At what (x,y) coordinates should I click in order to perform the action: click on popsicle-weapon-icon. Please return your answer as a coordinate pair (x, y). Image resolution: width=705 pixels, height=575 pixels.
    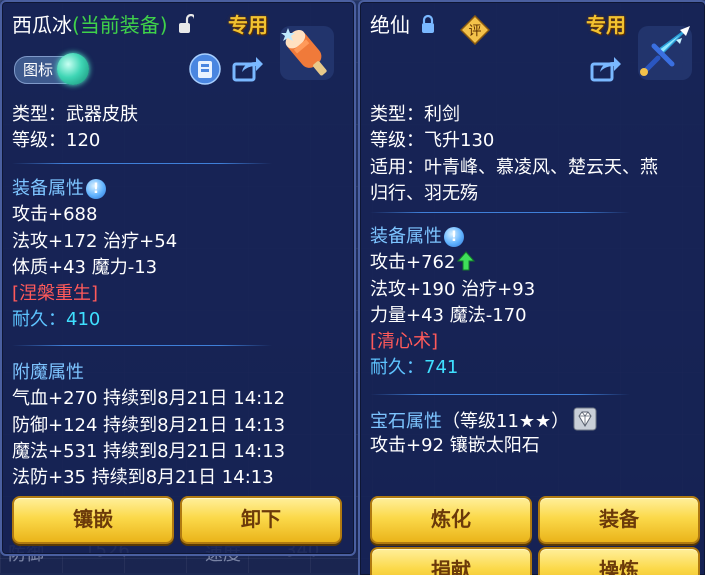
    Looking at the image, I should click on (307, 53).